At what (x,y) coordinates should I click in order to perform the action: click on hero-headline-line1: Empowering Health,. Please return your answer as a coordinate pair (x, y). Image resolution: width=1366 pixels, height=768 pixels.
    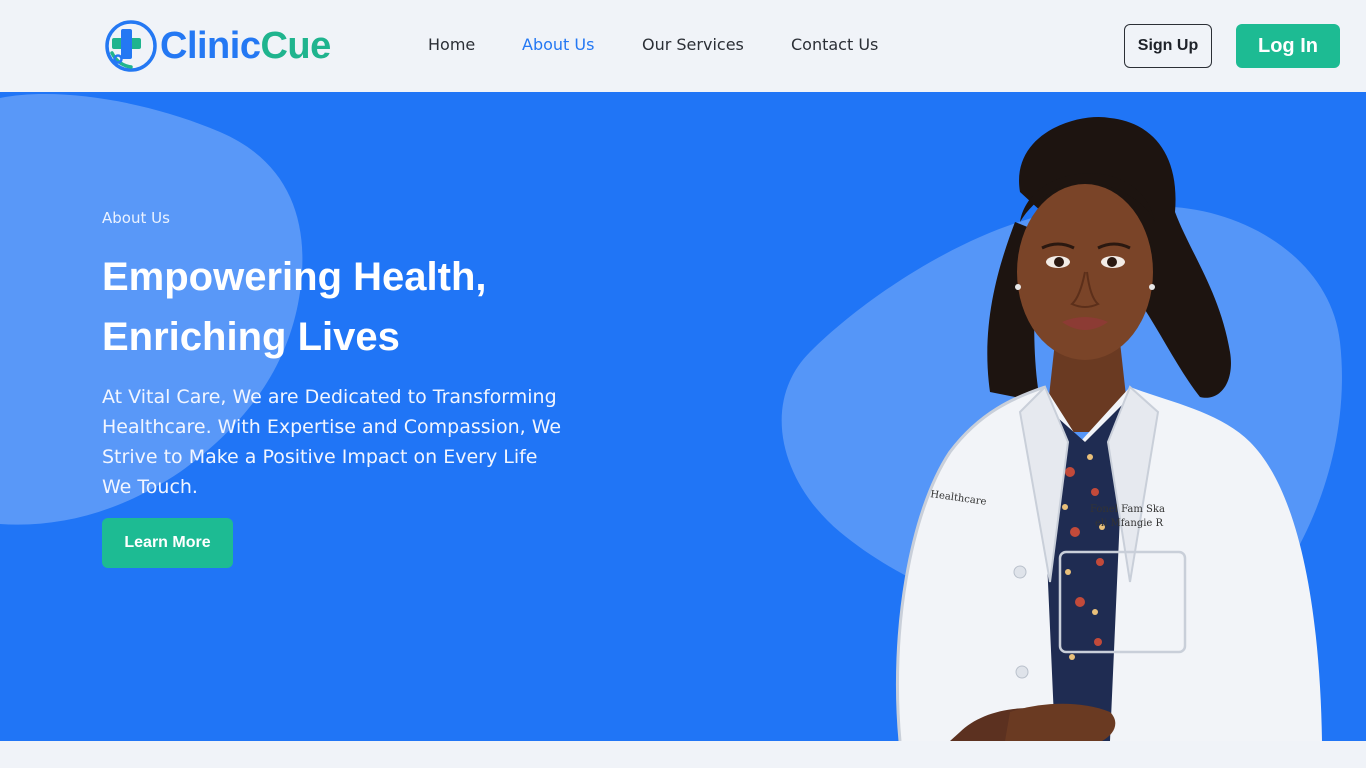
    Looking at the image, I should click on (294, 277).